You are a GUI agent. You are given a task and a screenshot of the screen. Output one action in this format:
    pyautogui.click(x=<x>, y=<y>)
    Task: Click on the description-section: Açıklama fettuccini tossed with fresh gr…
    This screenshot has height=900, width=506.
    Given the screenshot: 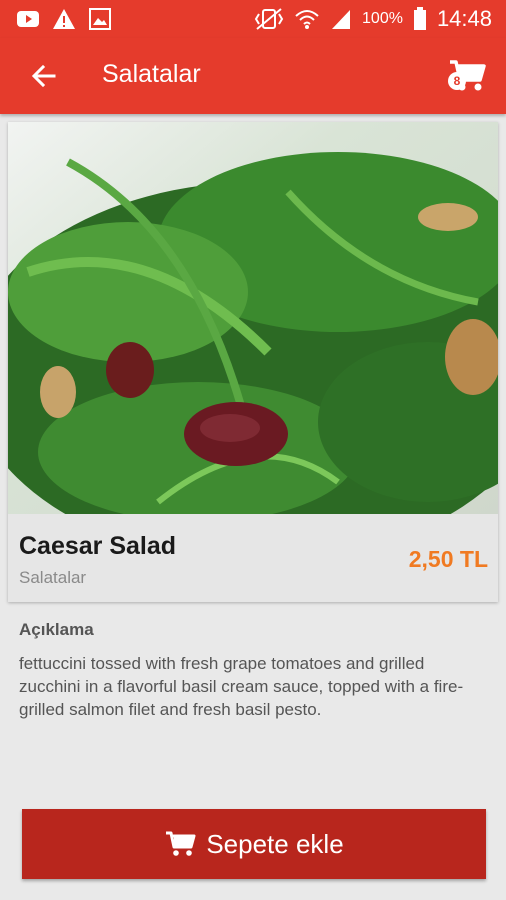 What is the action you would take?
    pyautogui.click(x=254, y=670)
    